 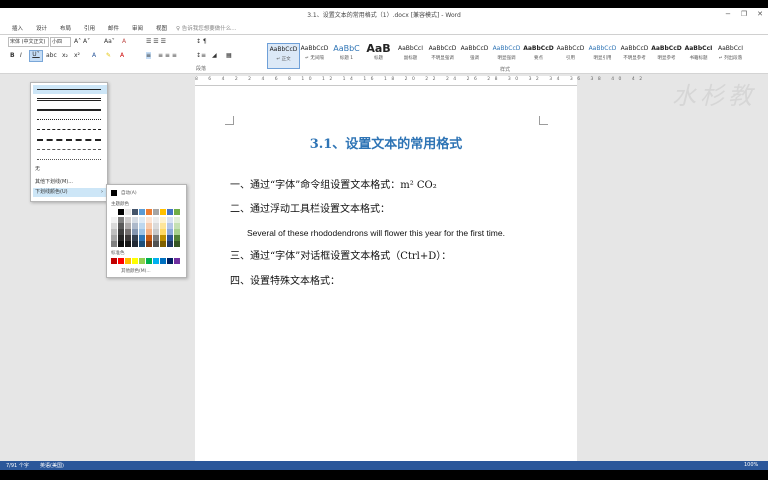 I want to click on underline-option-thick, so click(x=70, y=109).